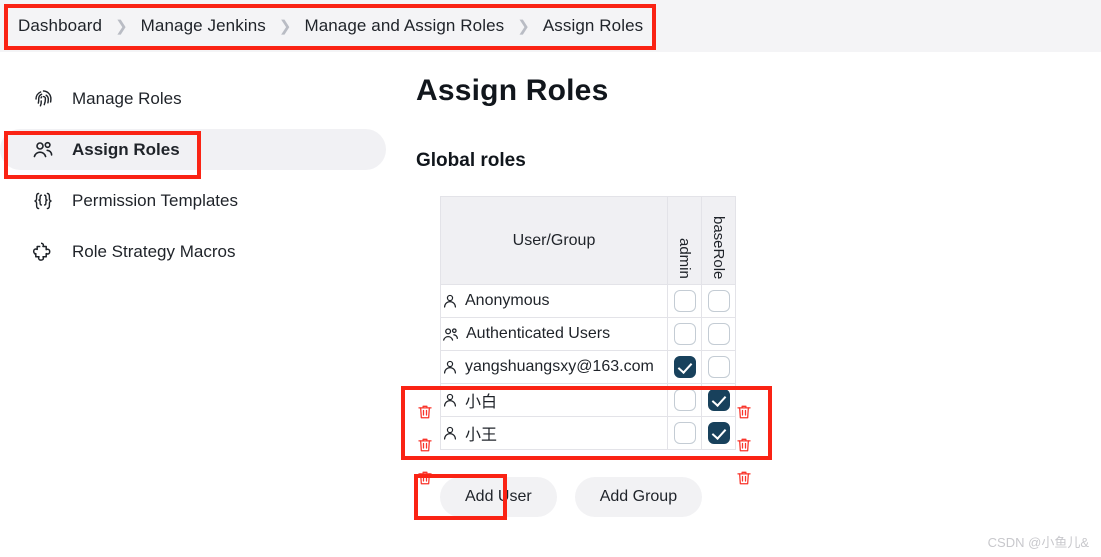 The image size is (1101, 557). Describe the element at coordinates (481, 402) in the screenshot. I see `user-group-name: 小白` at that location.